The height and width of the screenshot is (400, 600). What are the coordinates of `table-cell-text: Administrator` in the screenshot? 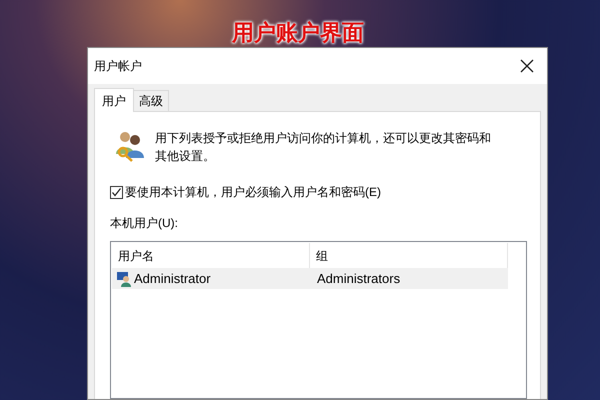 It's located at (172, 279).